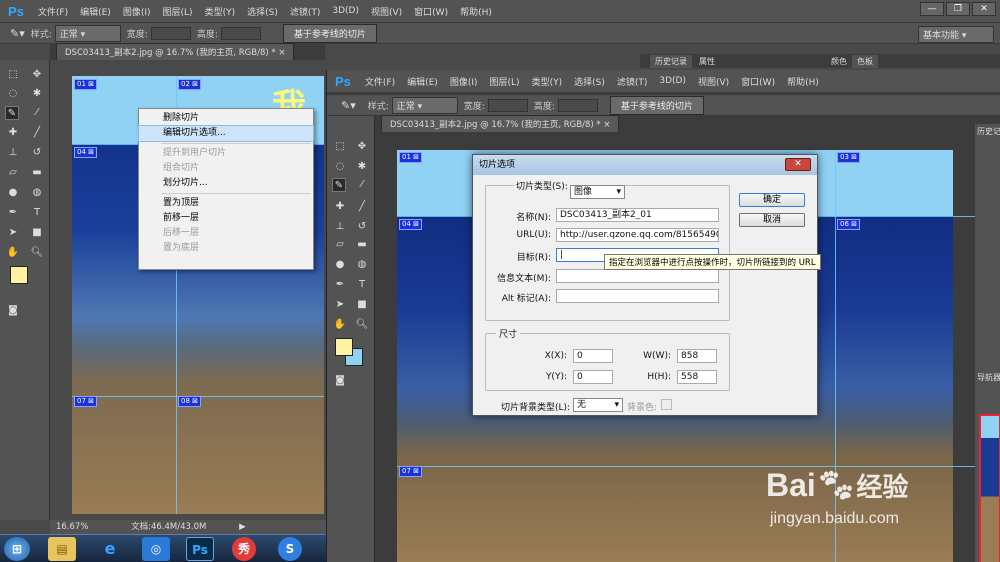 This screenshot has width=1000, height=562. Describe the element at coordinates (988, 131) in the screenshot. I see `history-tab: 历史记` at that location.